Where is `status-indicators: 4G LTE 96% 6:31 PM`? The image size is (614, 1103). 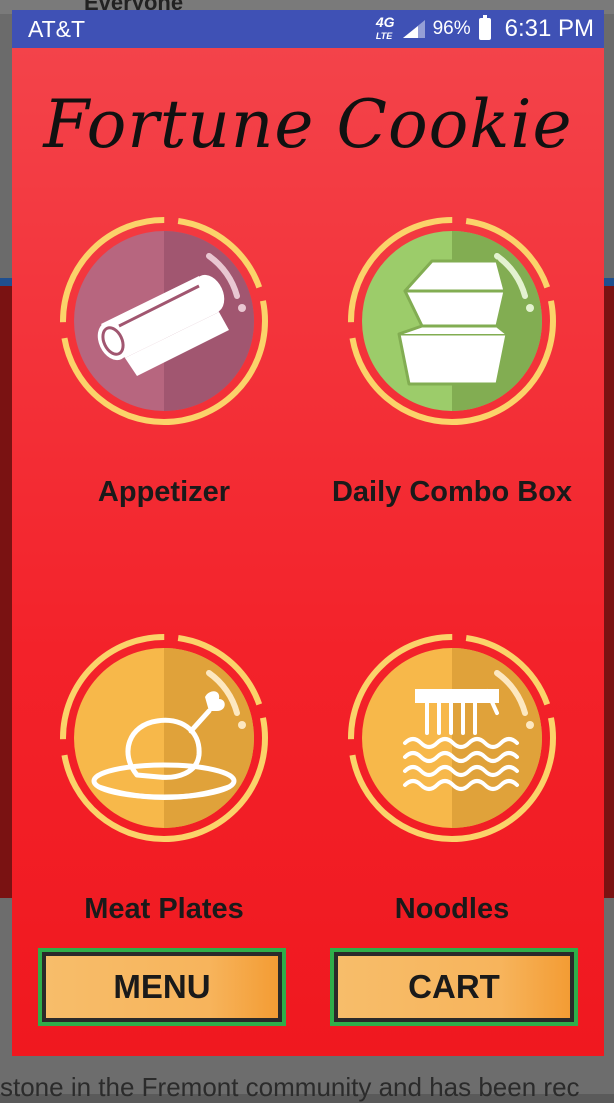
status-indicators: 4G LTE 96% 6:31 PM is located at coordinates (485, 29).